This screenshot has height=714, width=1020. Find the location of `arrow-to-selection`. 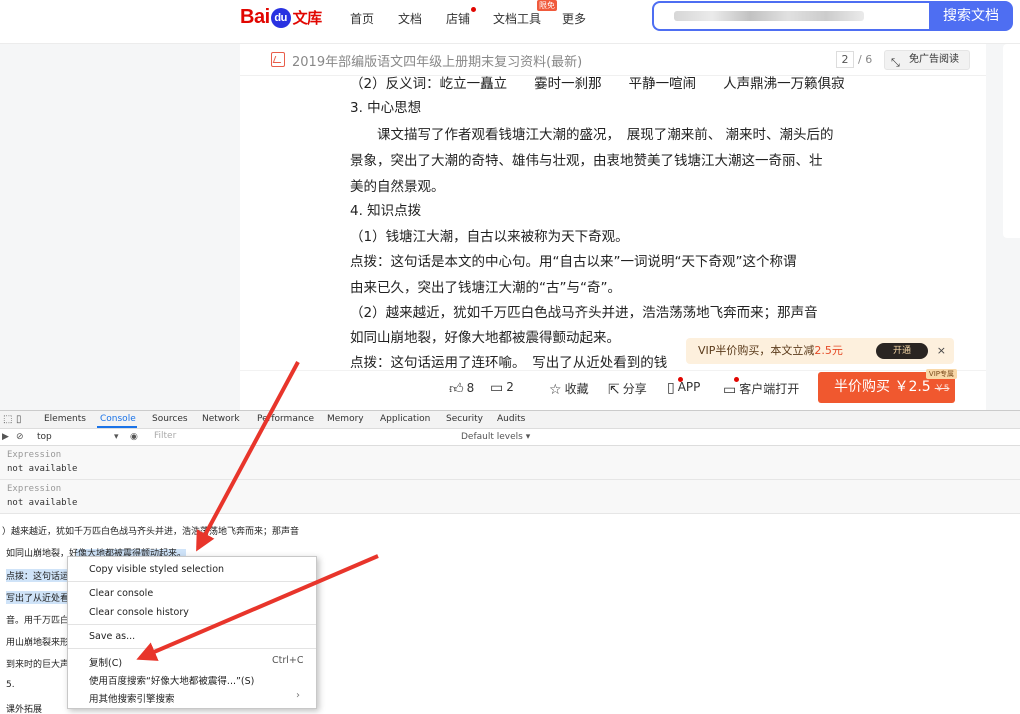

arrow-to-selection is located at coordinates (248, 456).